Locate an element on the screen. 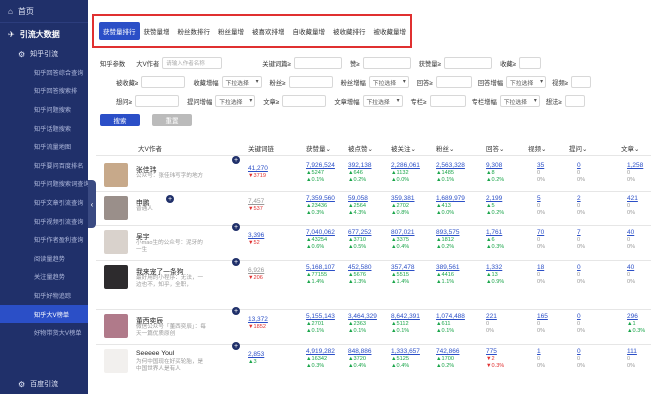 Image resolution: width=657 pixels, height=394 pixels. search-button: 搜索 is located at coordinates (120, 120).